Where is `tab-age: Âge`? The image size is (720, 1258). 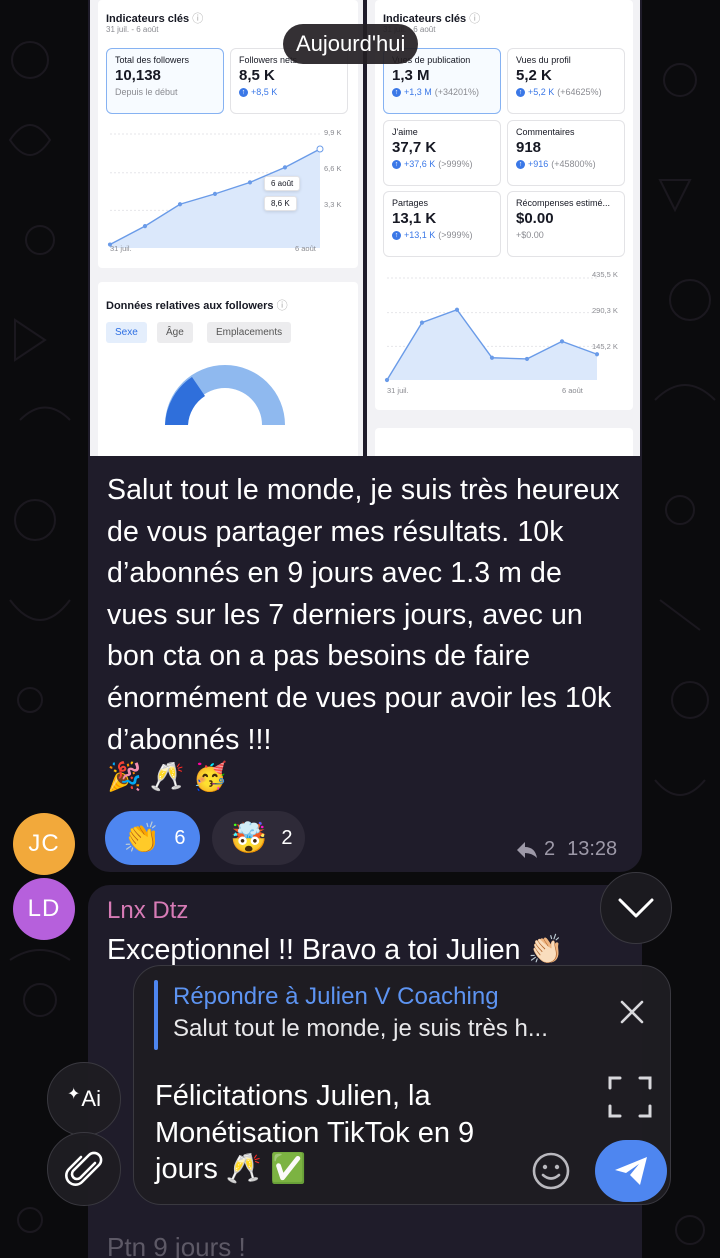 tab-age: Âge is located at coordinates (175, 332).